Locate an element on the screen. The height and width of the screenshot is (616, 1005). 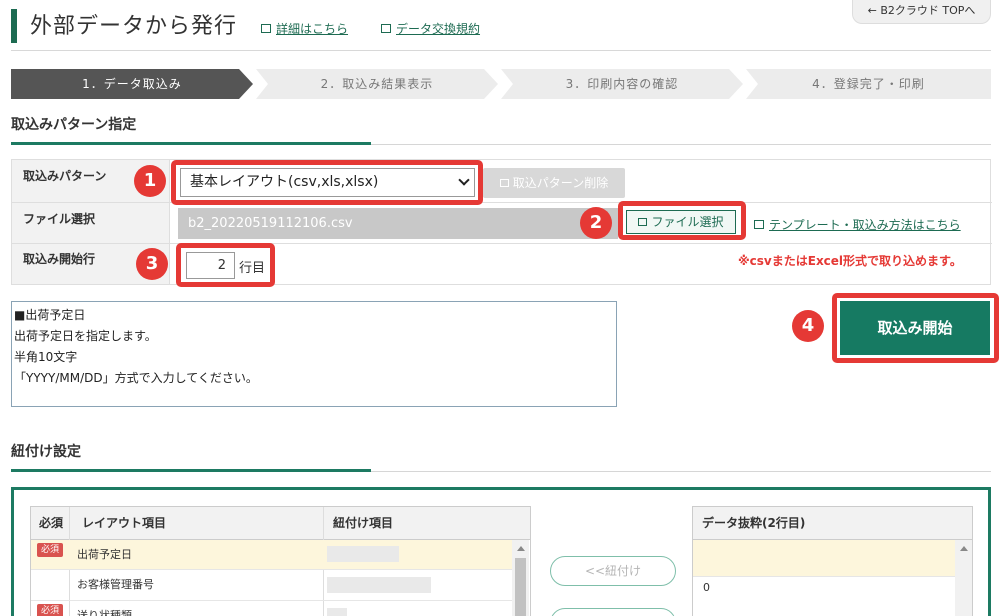
template-link: テンプレート・取込み方法はこちら is located at coordinates (857, 224).